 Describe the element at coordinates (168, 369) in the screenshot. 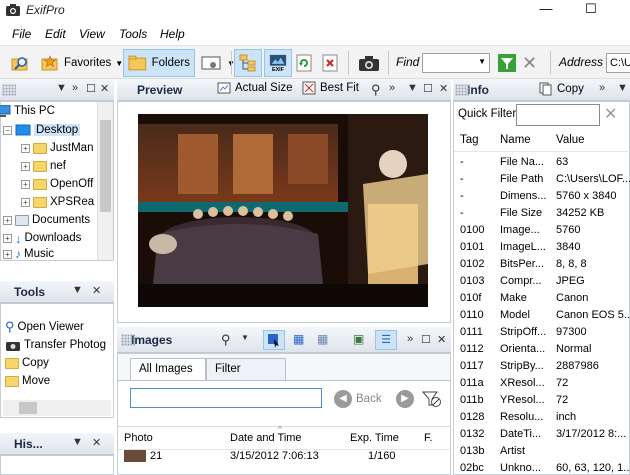

I see `tab-all-images: All Images` at that location.